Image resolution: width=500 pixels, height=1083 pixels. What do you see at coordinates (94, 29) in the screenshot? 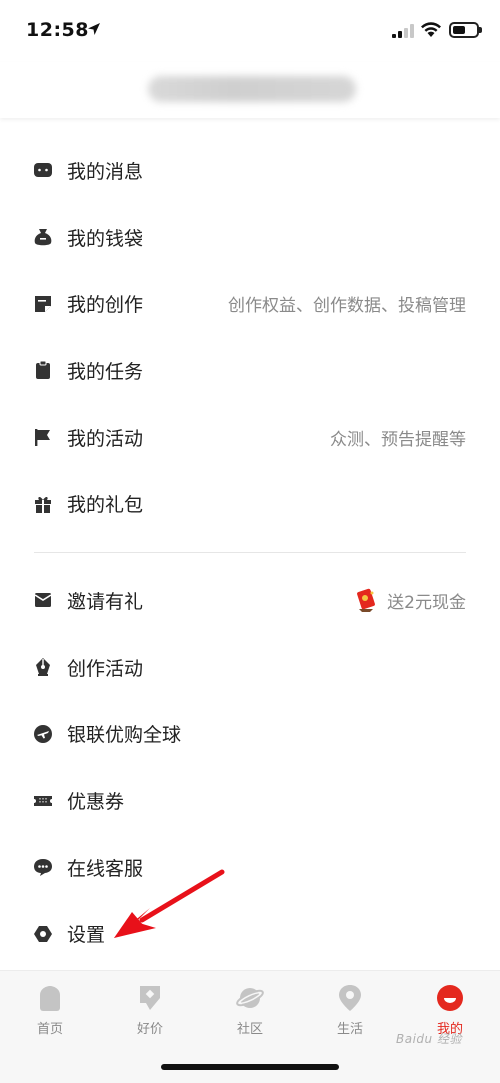
I see `location-arrow-icon` at bounding box center [94, 29].